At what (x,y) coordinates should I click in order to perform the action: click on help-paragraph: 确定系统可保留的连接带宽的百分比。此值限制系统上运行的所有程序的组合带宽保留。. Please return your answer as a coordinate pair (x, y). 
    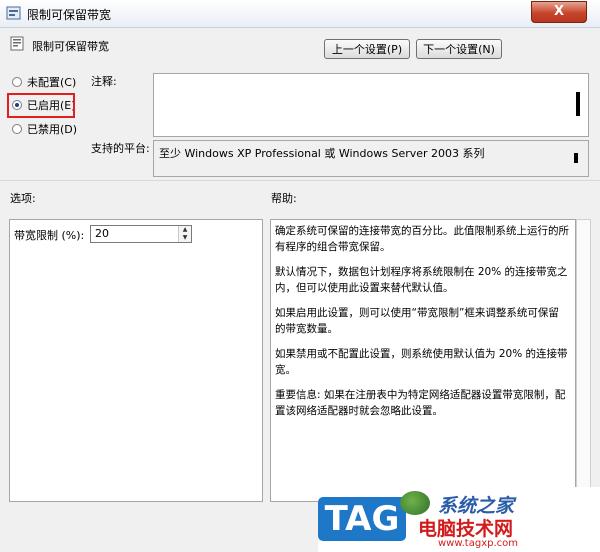
    Looking at the image, I should click on (422, 239).